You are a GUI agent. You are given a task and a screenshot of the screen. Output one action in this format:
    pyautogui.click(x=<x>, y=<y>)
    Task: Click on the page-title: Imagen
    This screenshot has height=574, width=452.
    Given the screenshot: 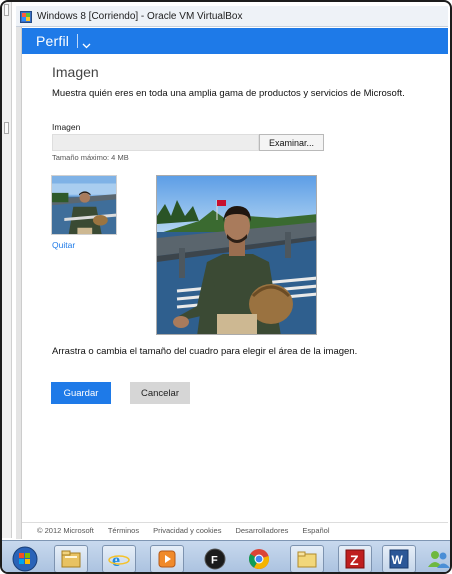 What is the action you would take?
    pyautogui.click(x=75, y=72)
    